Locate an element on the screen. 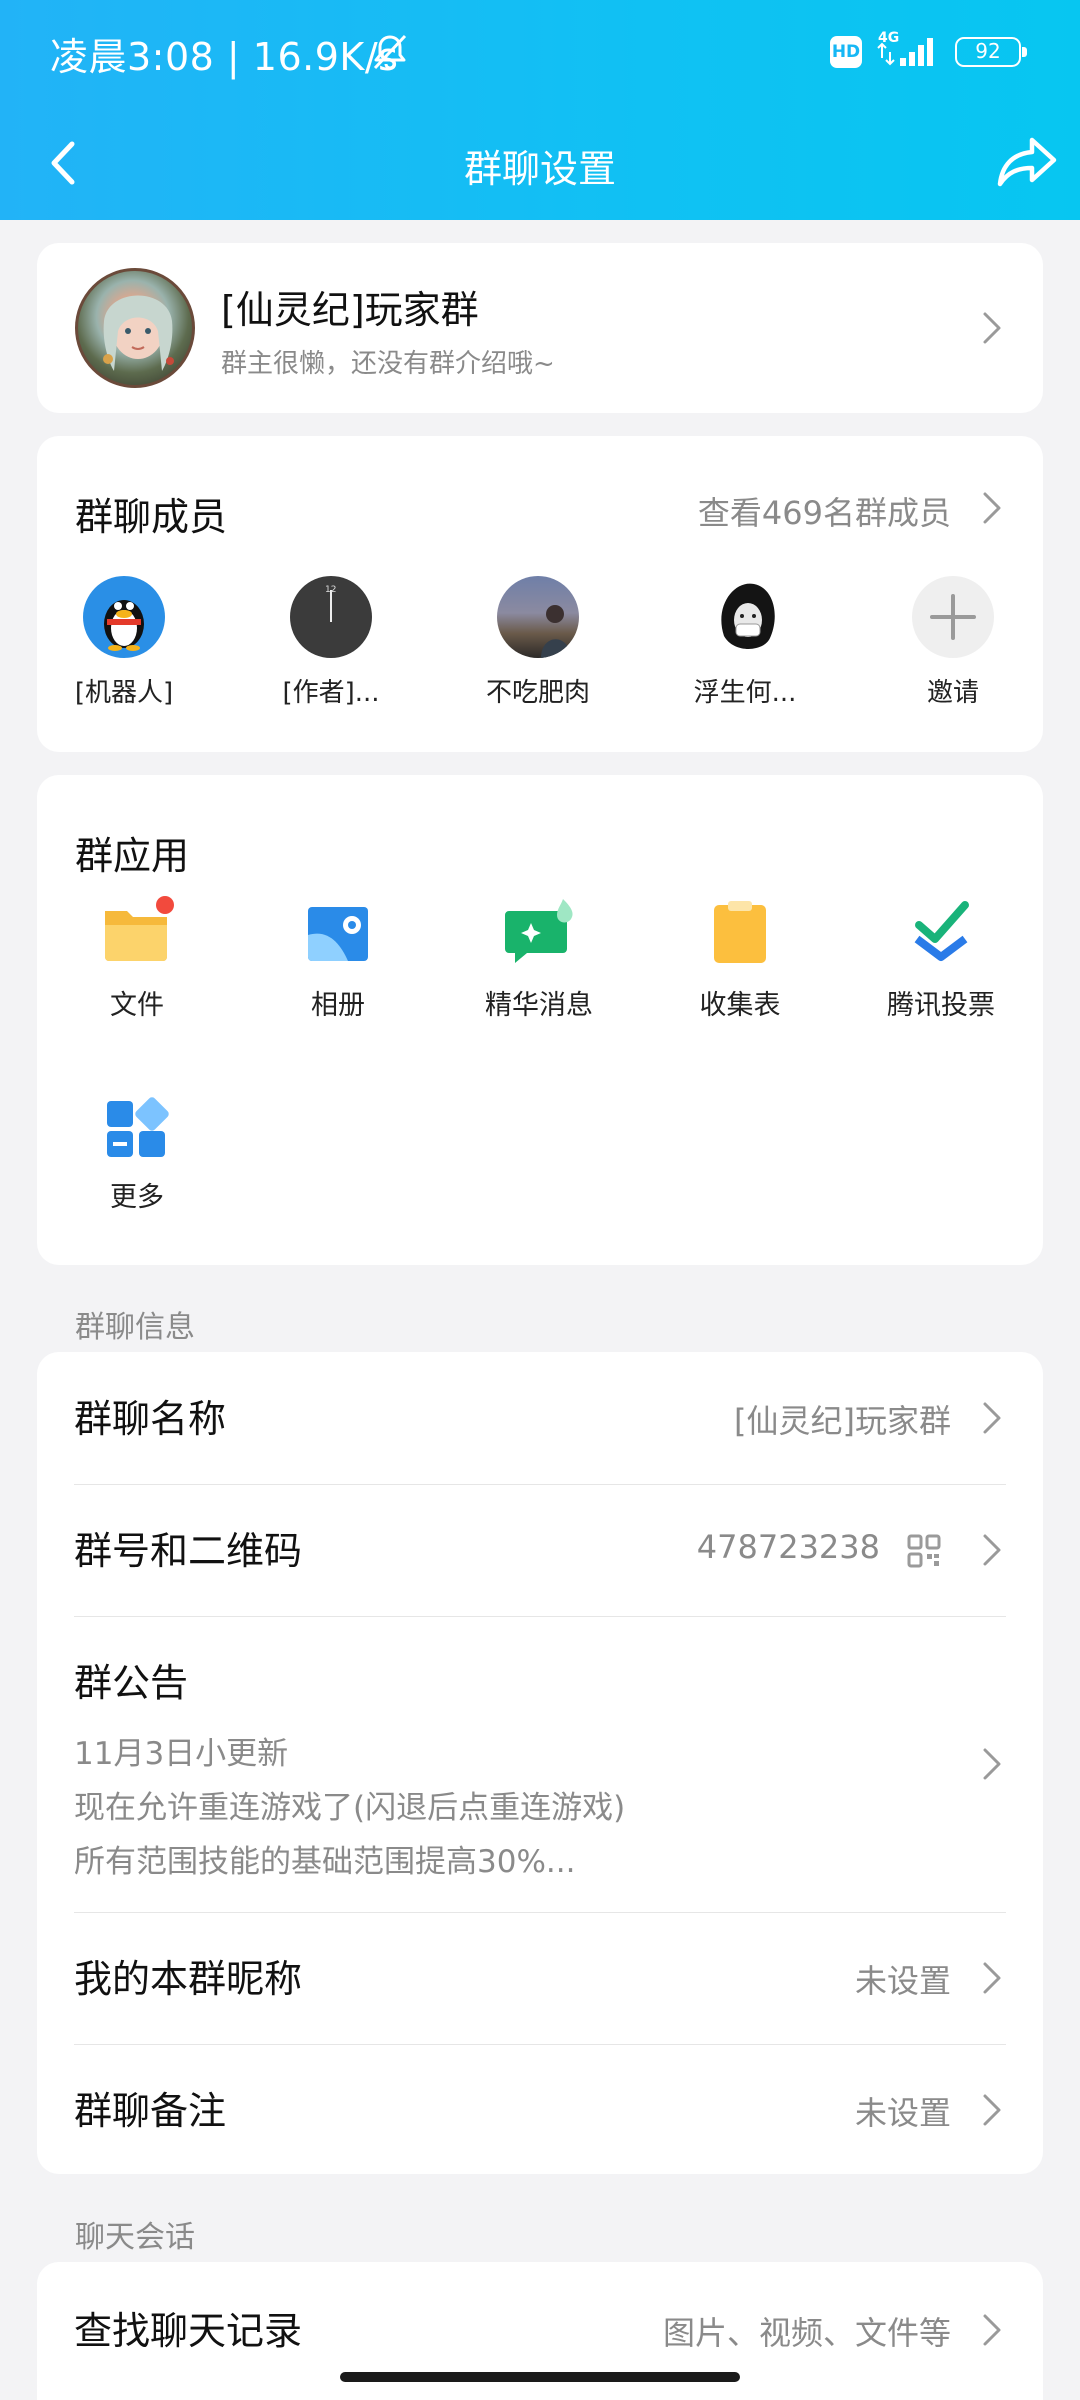 This screenshot has height=2400, width=1080. essence-message-icon is located at coordinates (539, 933).